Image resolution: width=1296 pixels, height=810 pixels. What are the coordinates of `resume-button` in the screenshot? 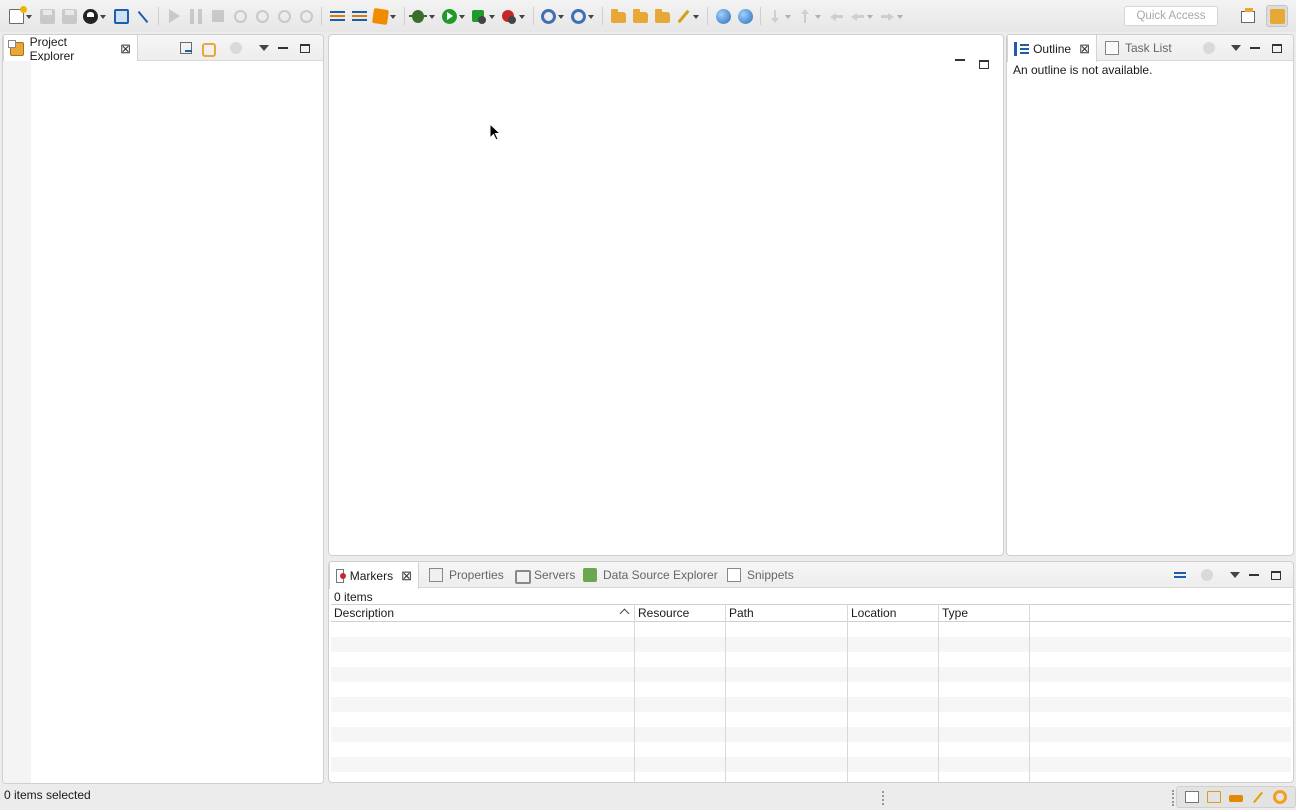 It's located at (174, 16).